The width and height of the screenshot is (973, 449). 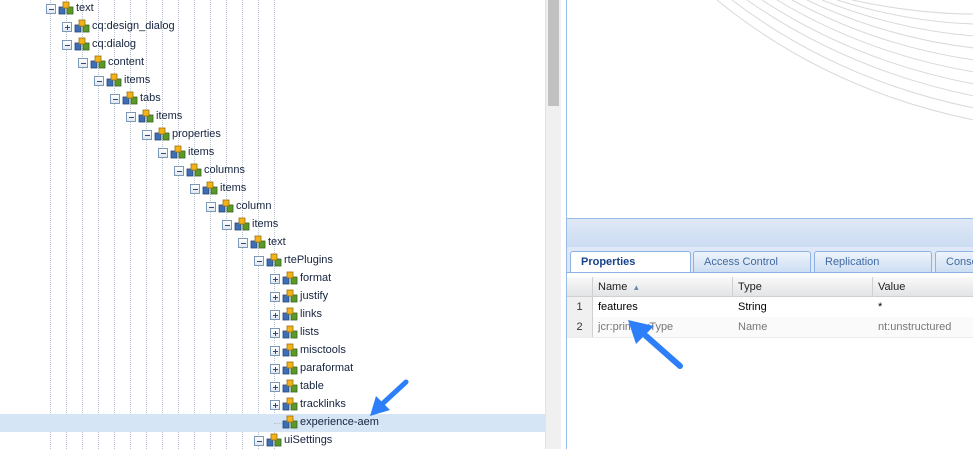 I want to click on tree-node-properties: properties, so click(x=272, y=135).